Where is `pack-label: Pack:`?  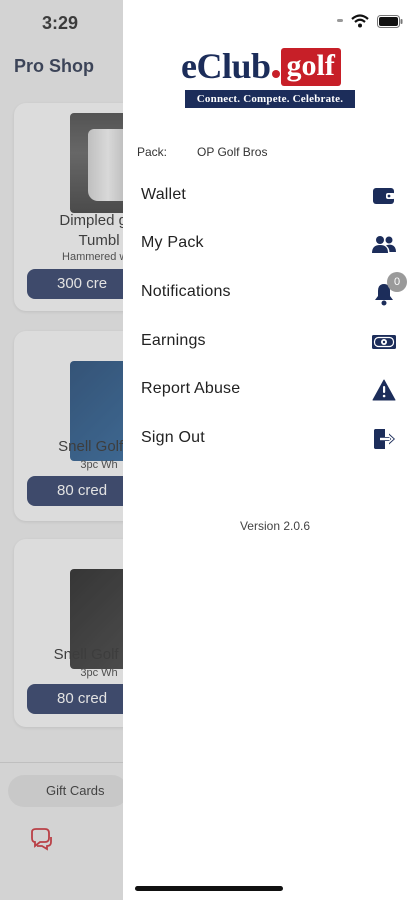
pack-label: Pack: is located at coordinates (152, 152).